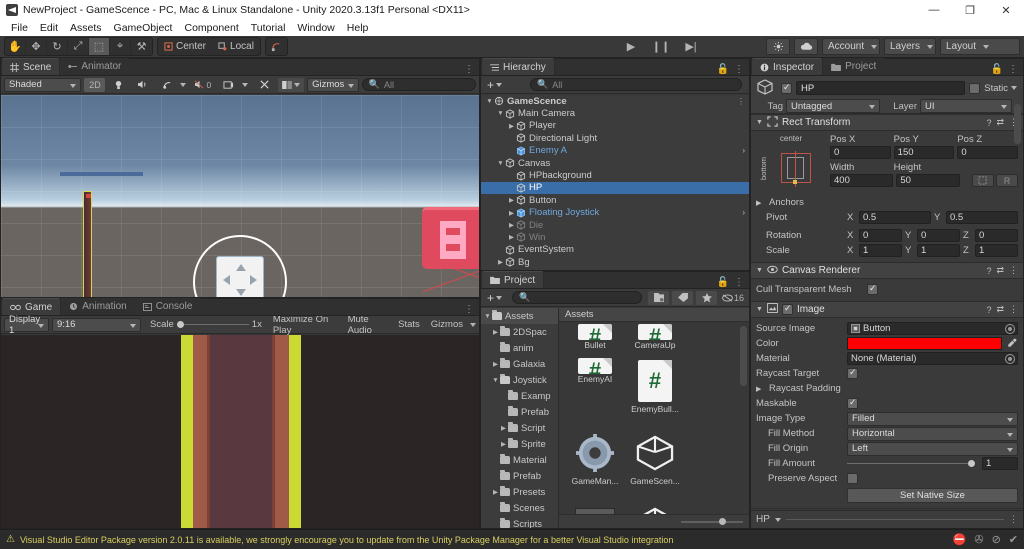 Image resolution: width=1024 pixels, height=549 pixels. Describe the element at coordinates (202, 85) in the screenshot. I see `scene-audio-count: 0` at that location.